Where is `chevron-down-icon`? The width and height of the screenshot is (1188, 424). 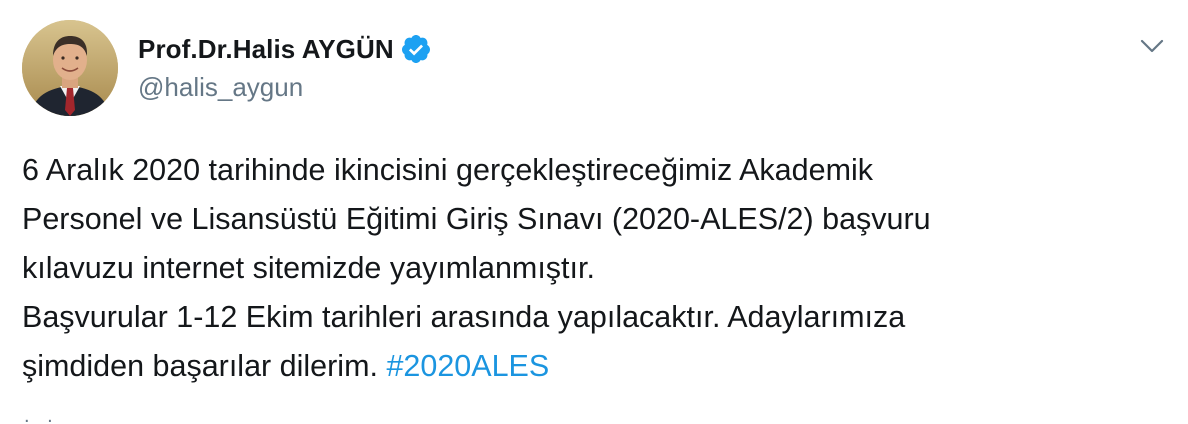
chevron-down-icon is located at coordinates (1152, 46).